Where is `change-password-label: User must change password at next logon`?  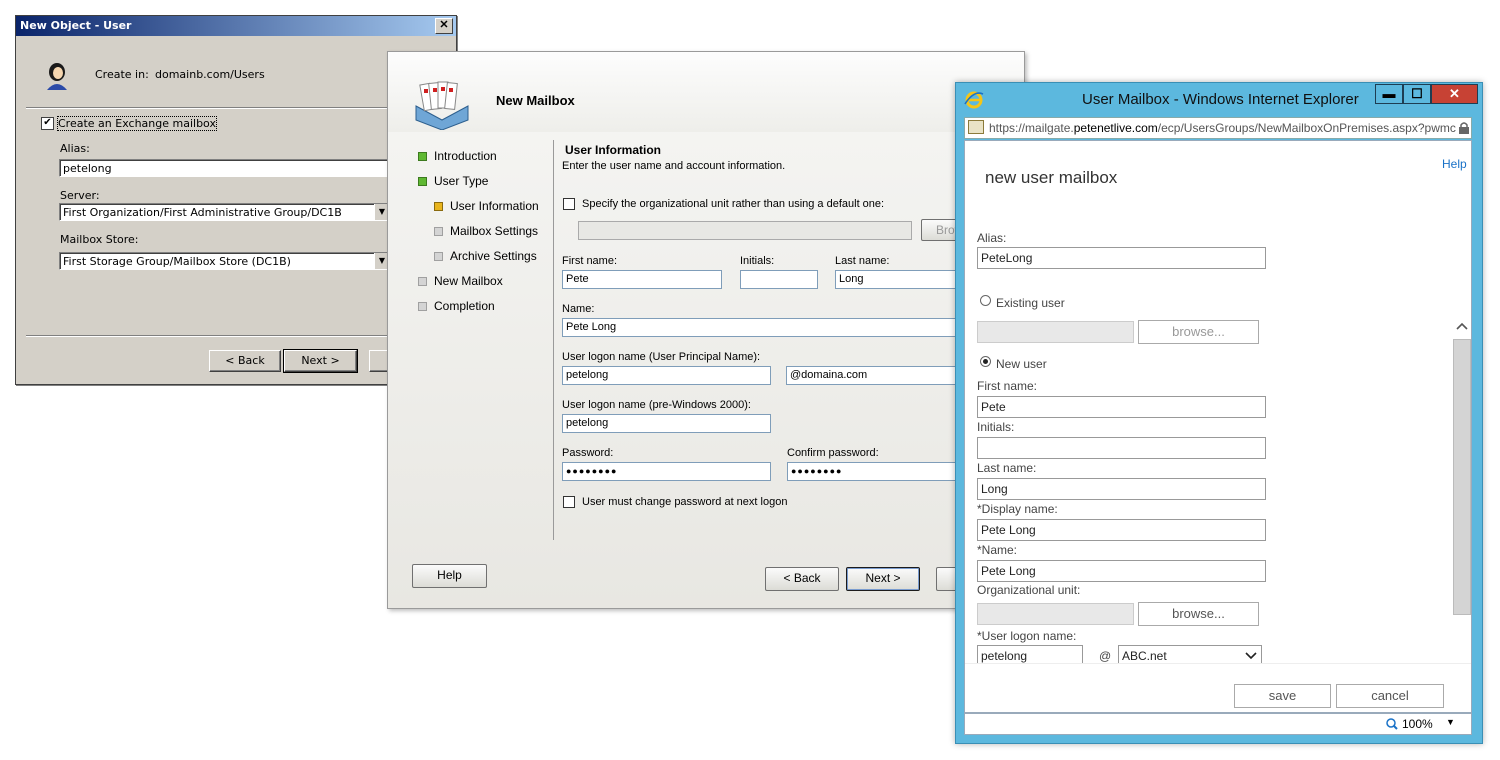
change-password-label: User must change password at next logon is located at coordinates (685, 502).